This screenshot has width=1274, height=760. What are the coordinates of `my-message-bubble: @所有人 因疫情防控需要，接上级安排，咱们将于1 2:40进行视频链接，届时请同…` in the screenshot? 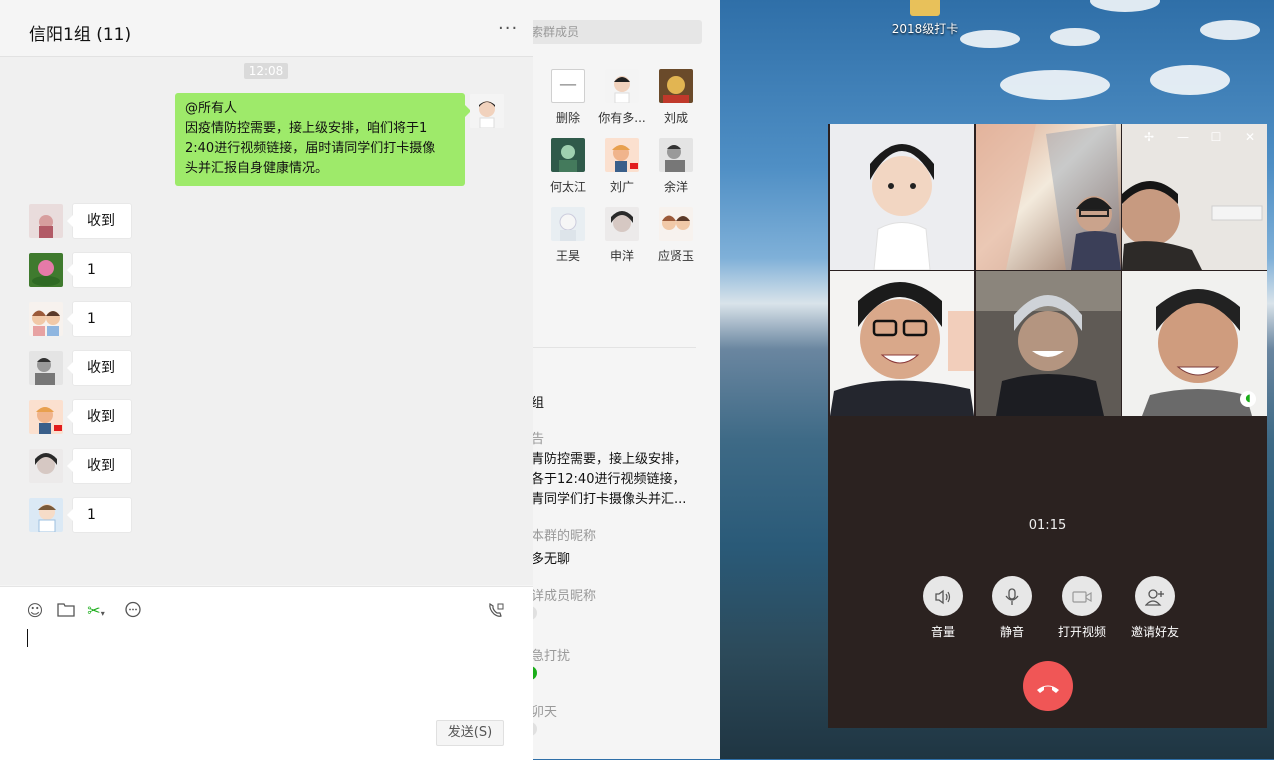 It's located at (323, 139).